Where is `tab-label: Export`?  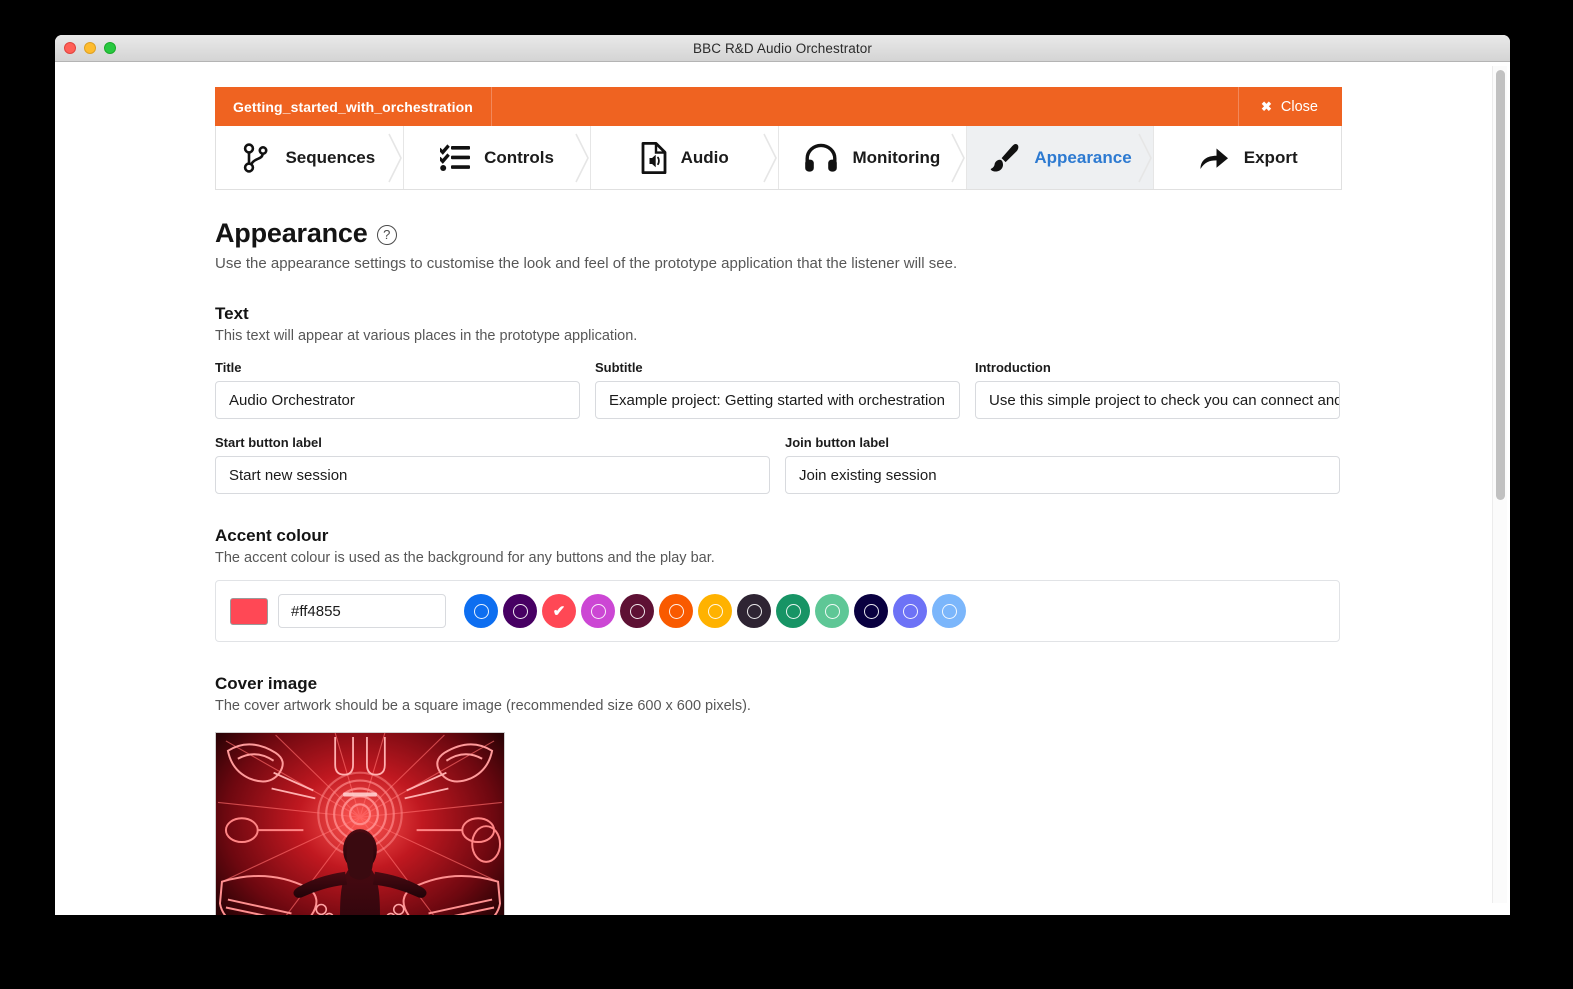 tab-label: Export is located at coordinates (1270, 157).